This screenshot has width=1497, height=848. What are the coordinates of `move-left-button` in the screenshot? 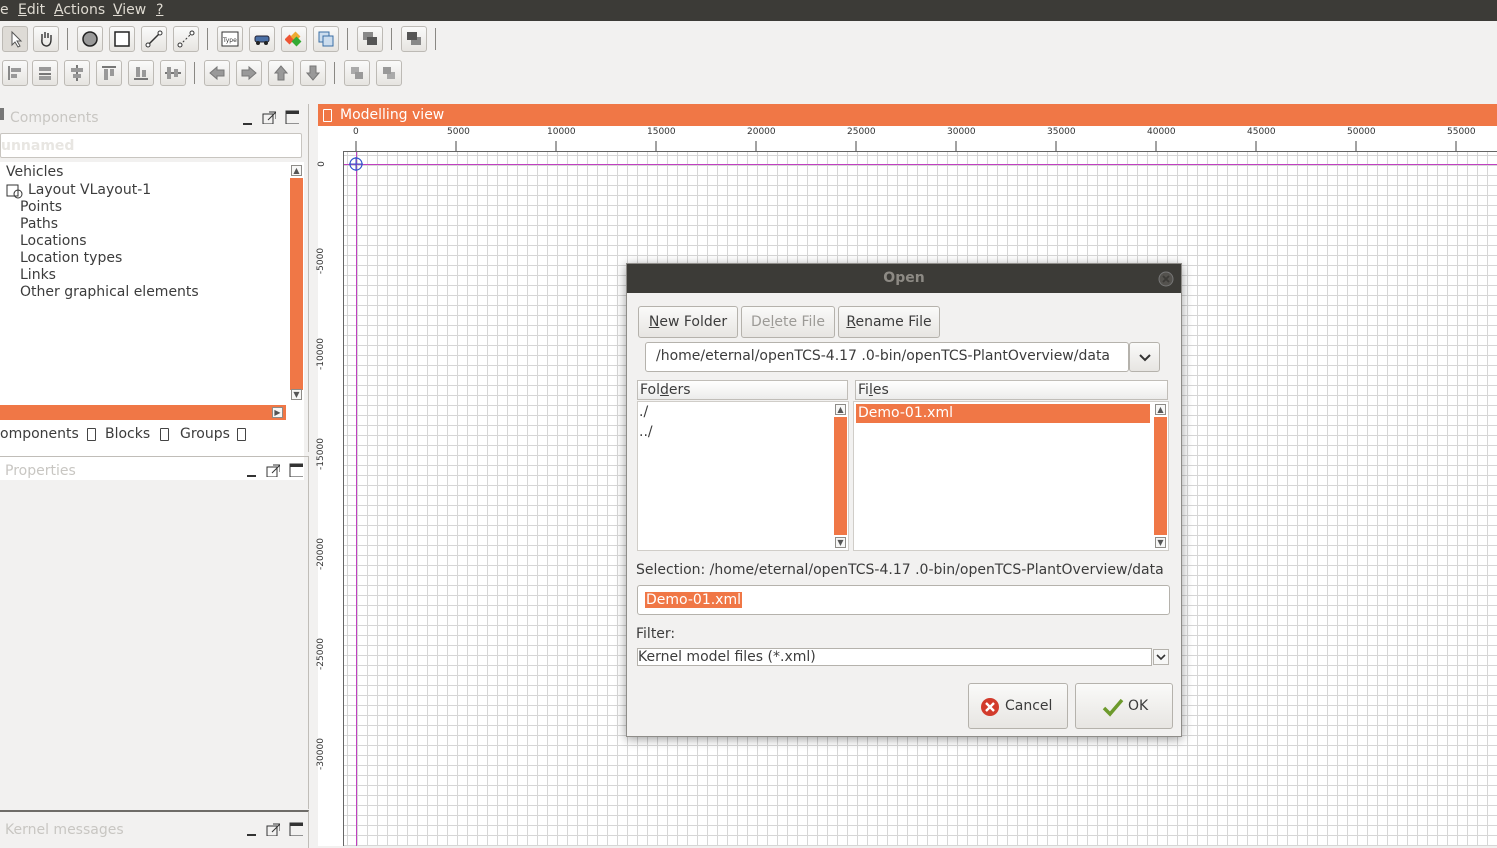 It's located at (217, 73).